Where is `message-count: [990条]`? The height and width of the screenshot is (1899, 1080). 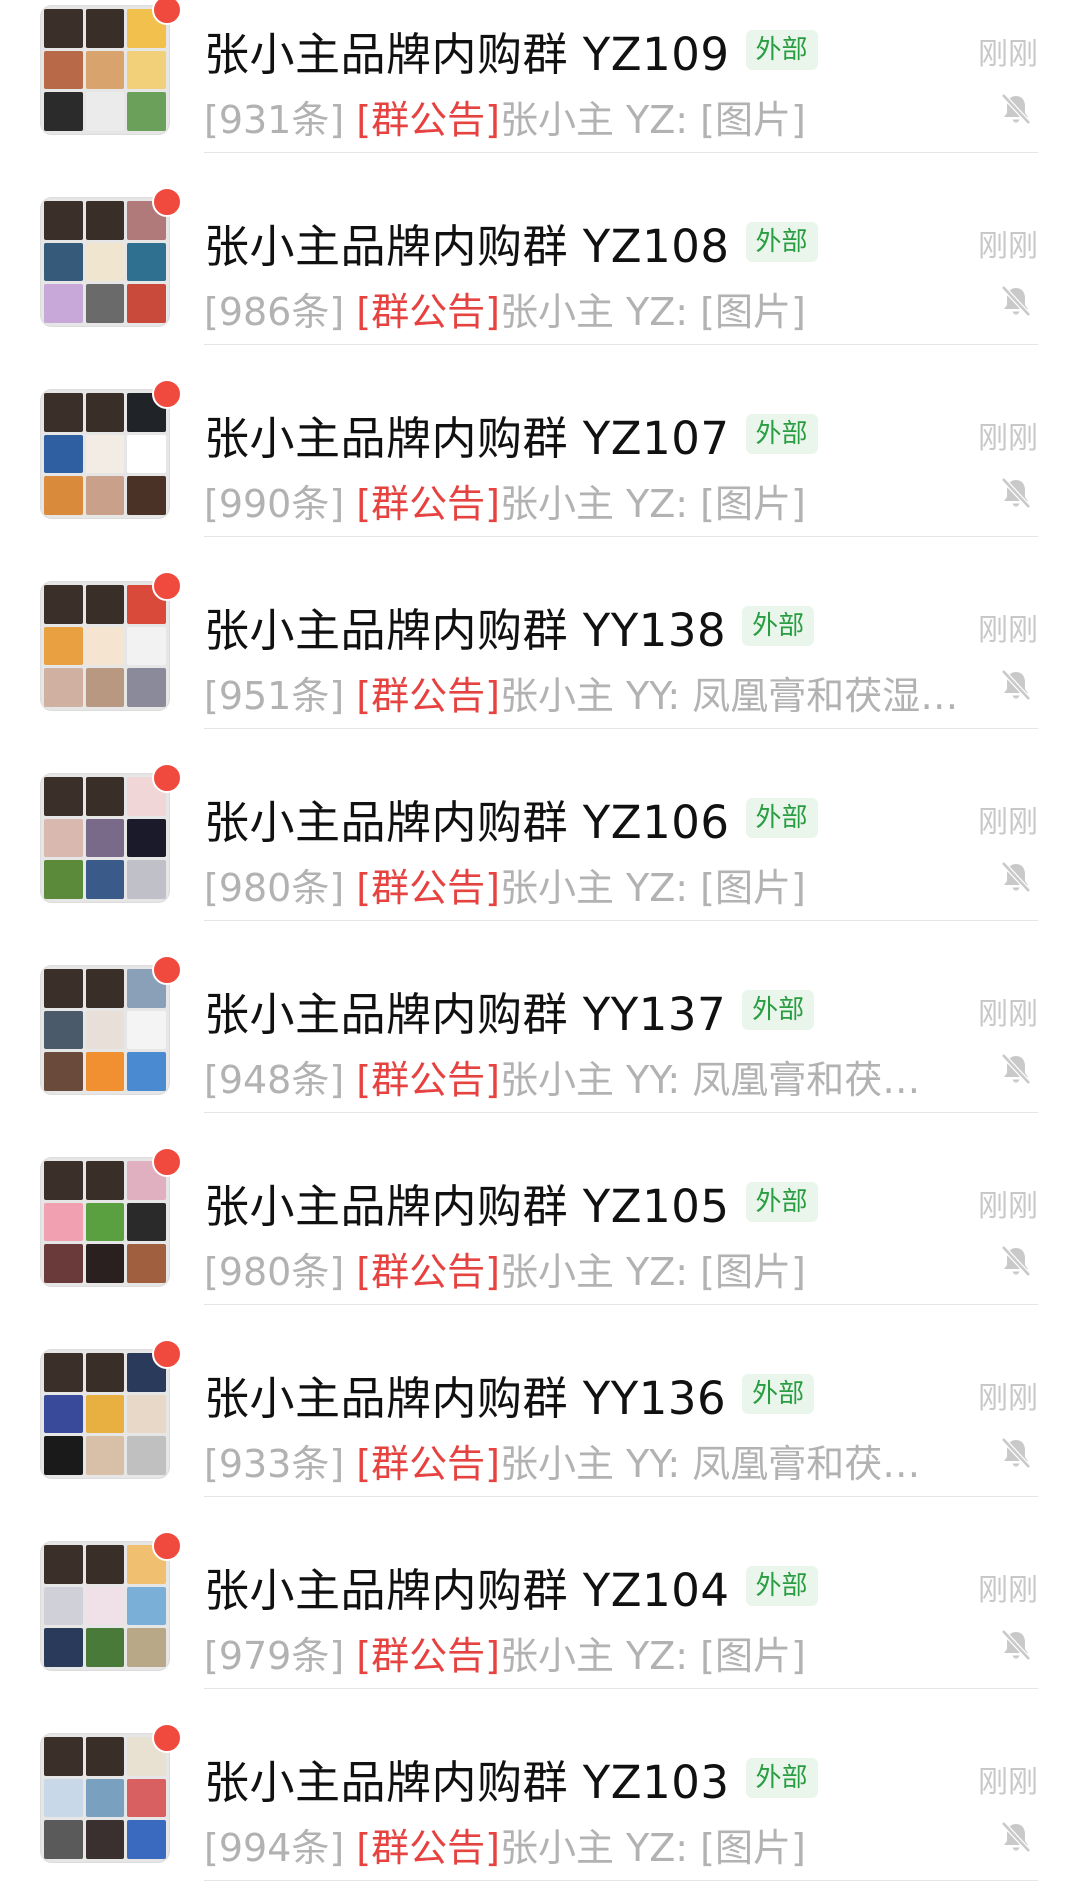
message-count: [990条] is located at coordinates (274, 504).